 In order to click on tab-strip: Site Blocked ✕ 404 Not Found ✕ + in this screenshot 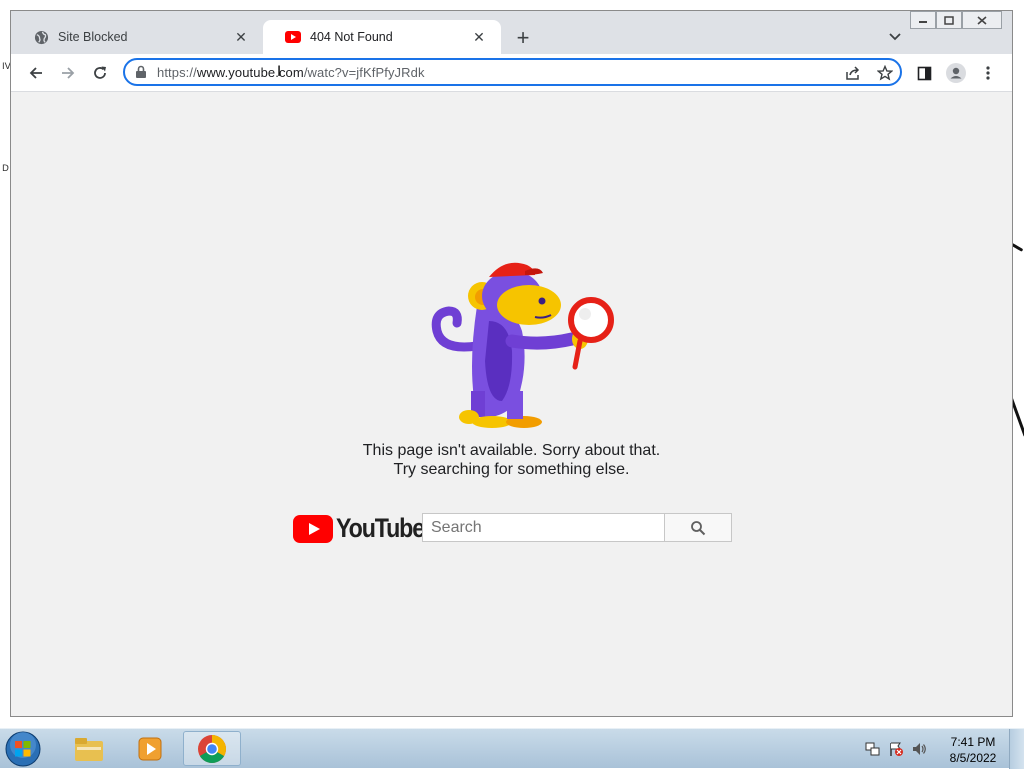, I will do `click(511, 32)`.